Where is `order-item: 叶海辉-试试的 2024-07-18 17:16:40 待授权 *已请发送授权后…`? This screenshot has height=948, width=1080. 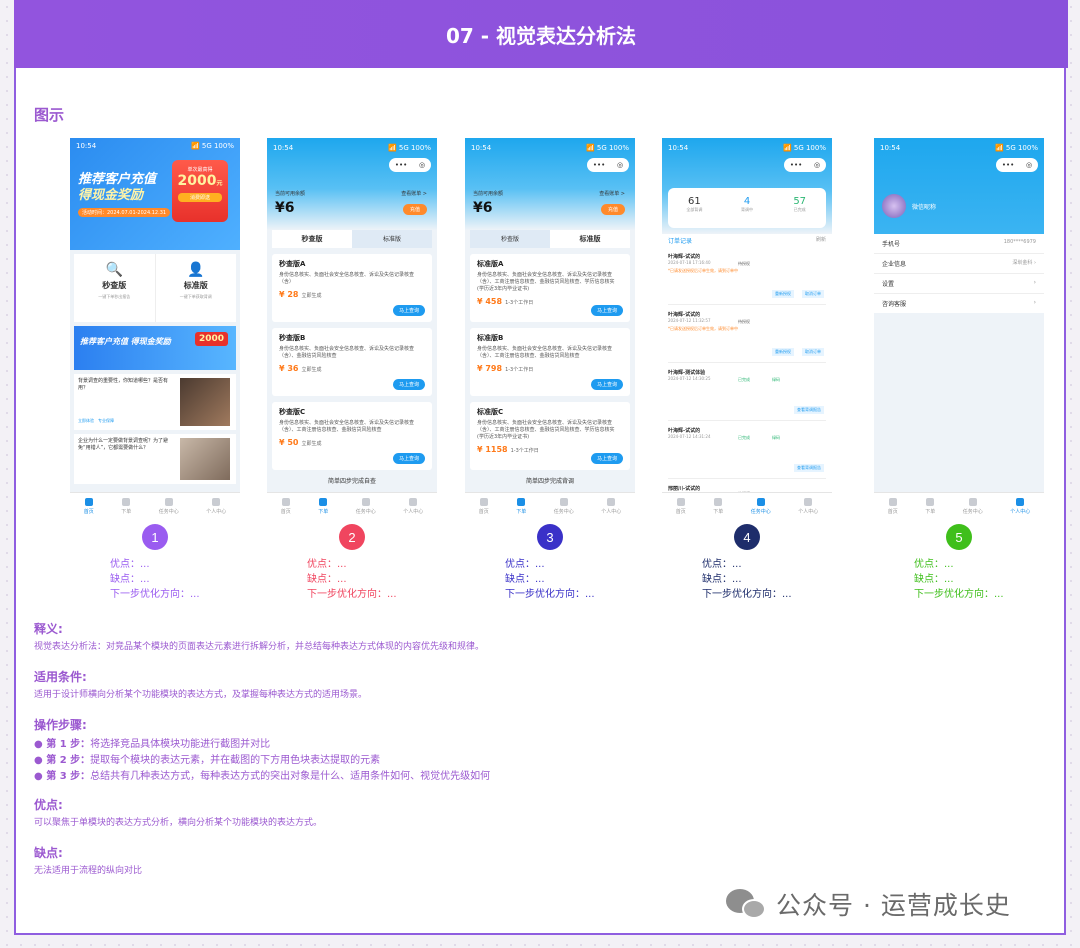 order-item: 叶海辉-试试的 2024-07-18 17:16:40 待授权 *已请发送授权后… is located at coordinates (747, 279).